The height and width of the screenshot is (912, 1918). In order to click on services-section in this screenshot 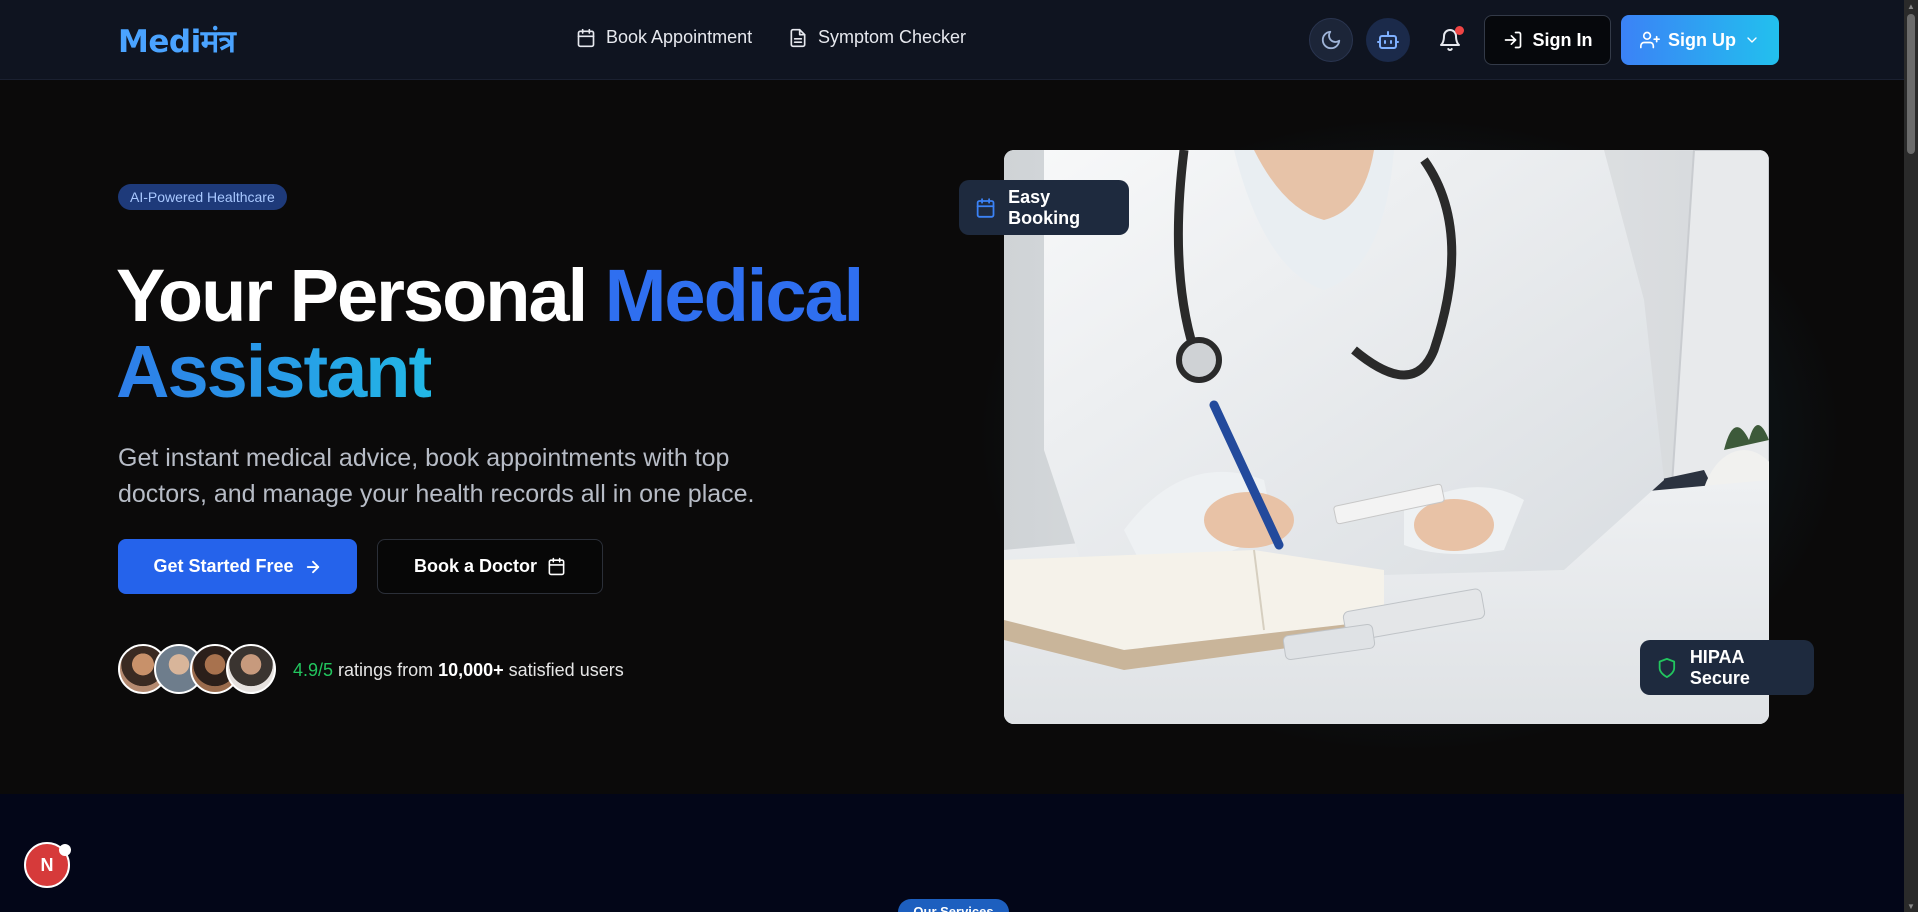, I will do `click(952, 853)`.